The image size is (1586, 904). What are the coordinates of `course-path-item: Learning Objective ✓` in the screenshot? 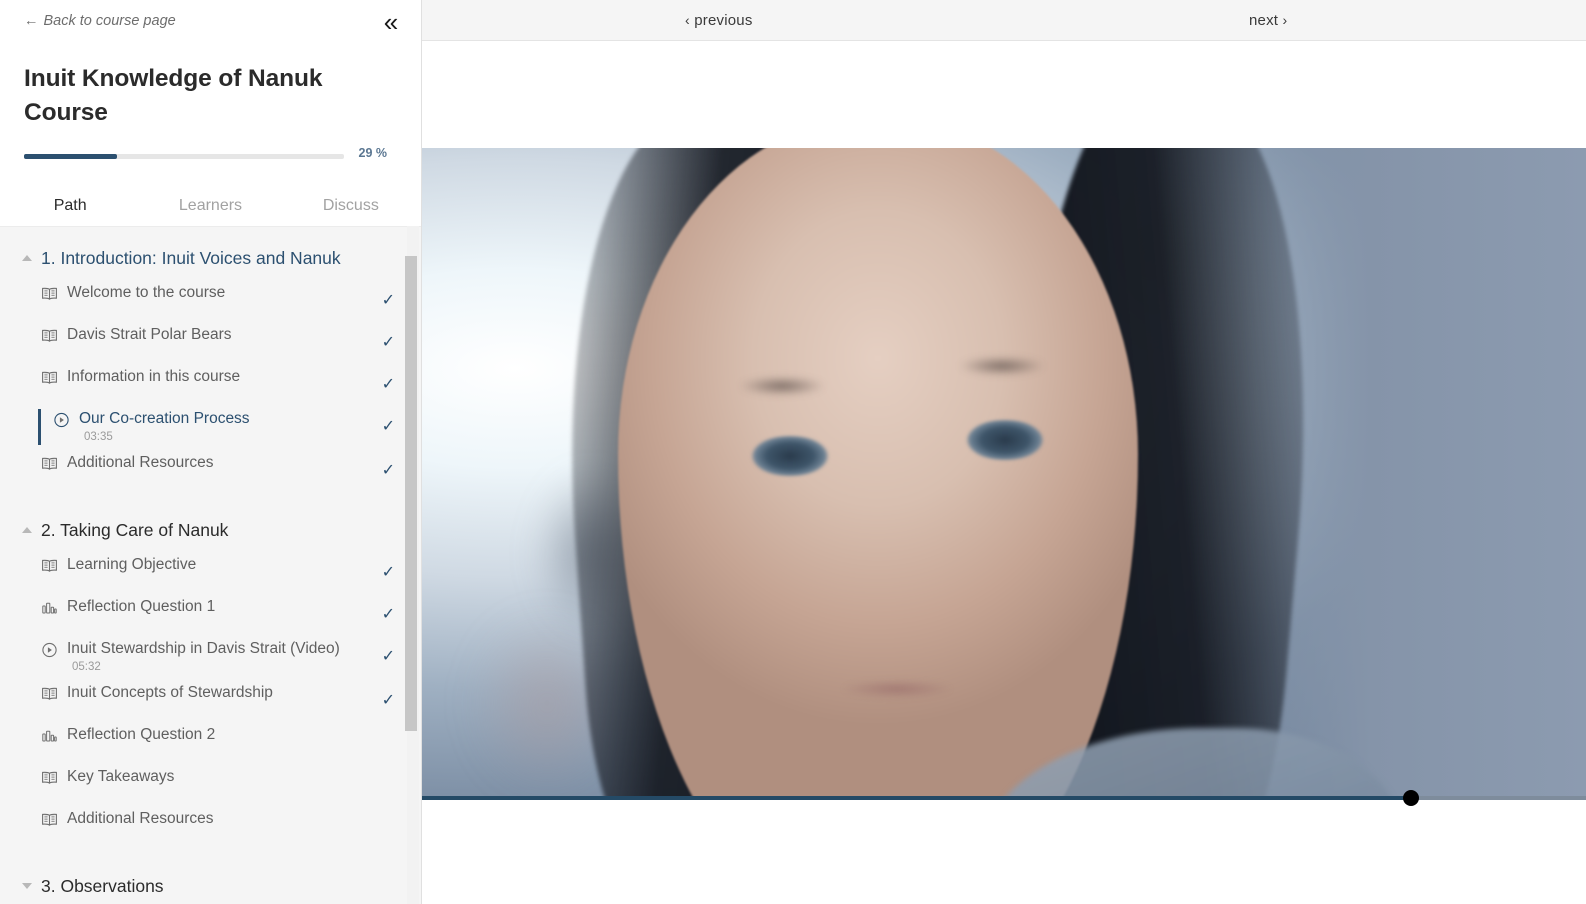 It's located at (210, 573).